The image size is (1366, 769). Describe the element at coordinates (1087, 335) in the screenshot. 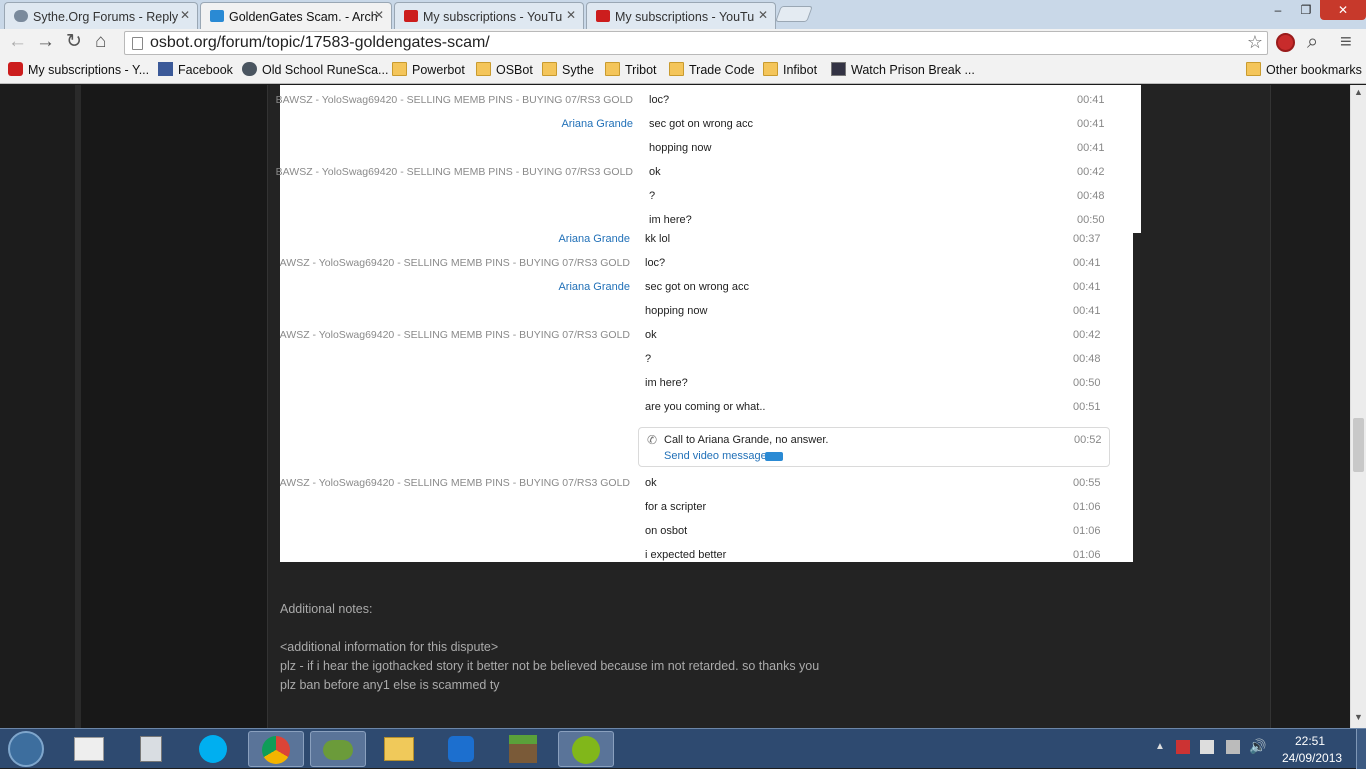

I see `chat-timestamp: 00:42` at that location.